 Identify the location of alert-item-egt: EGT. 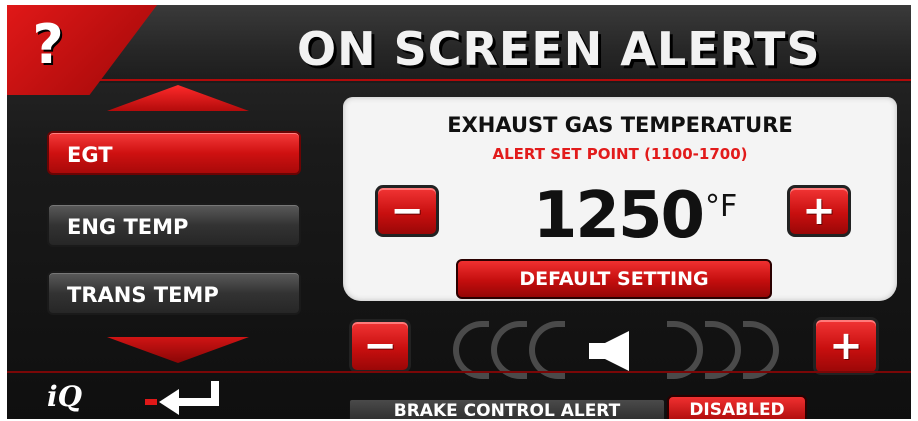
(174, 153).